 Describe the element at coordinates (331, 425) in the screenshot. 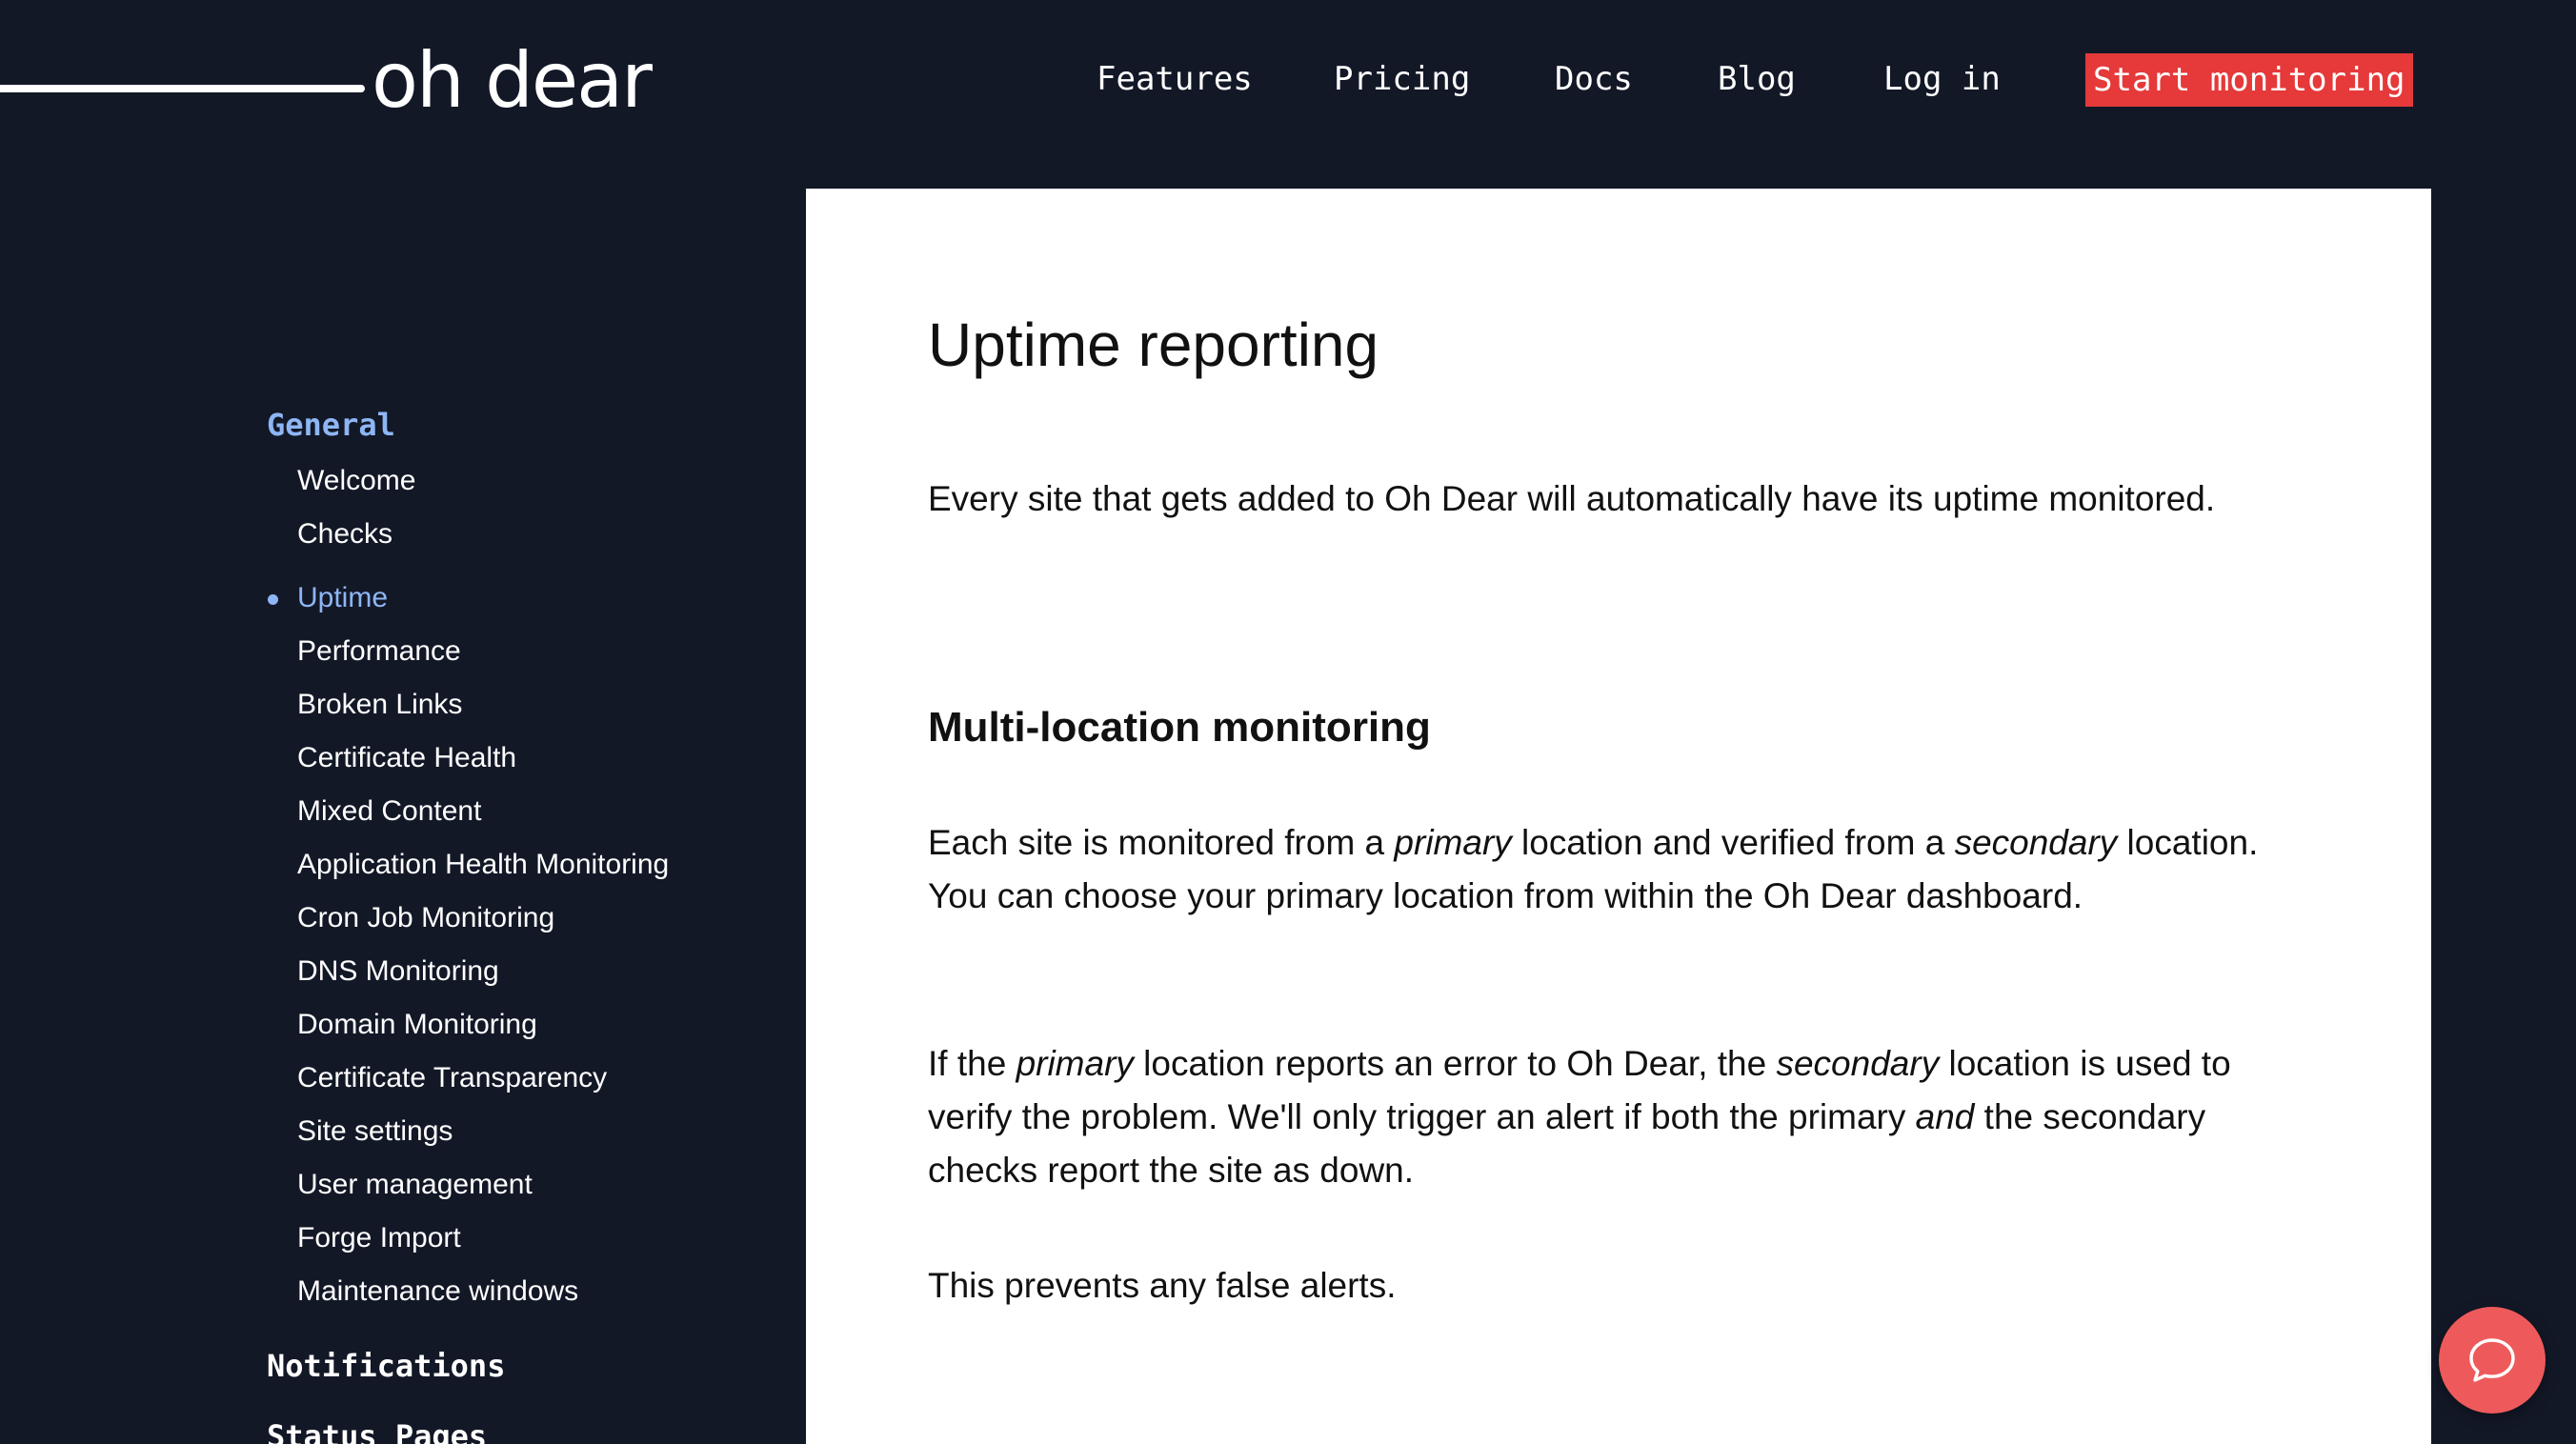

I see `sidebar-section-general: General` at that location.